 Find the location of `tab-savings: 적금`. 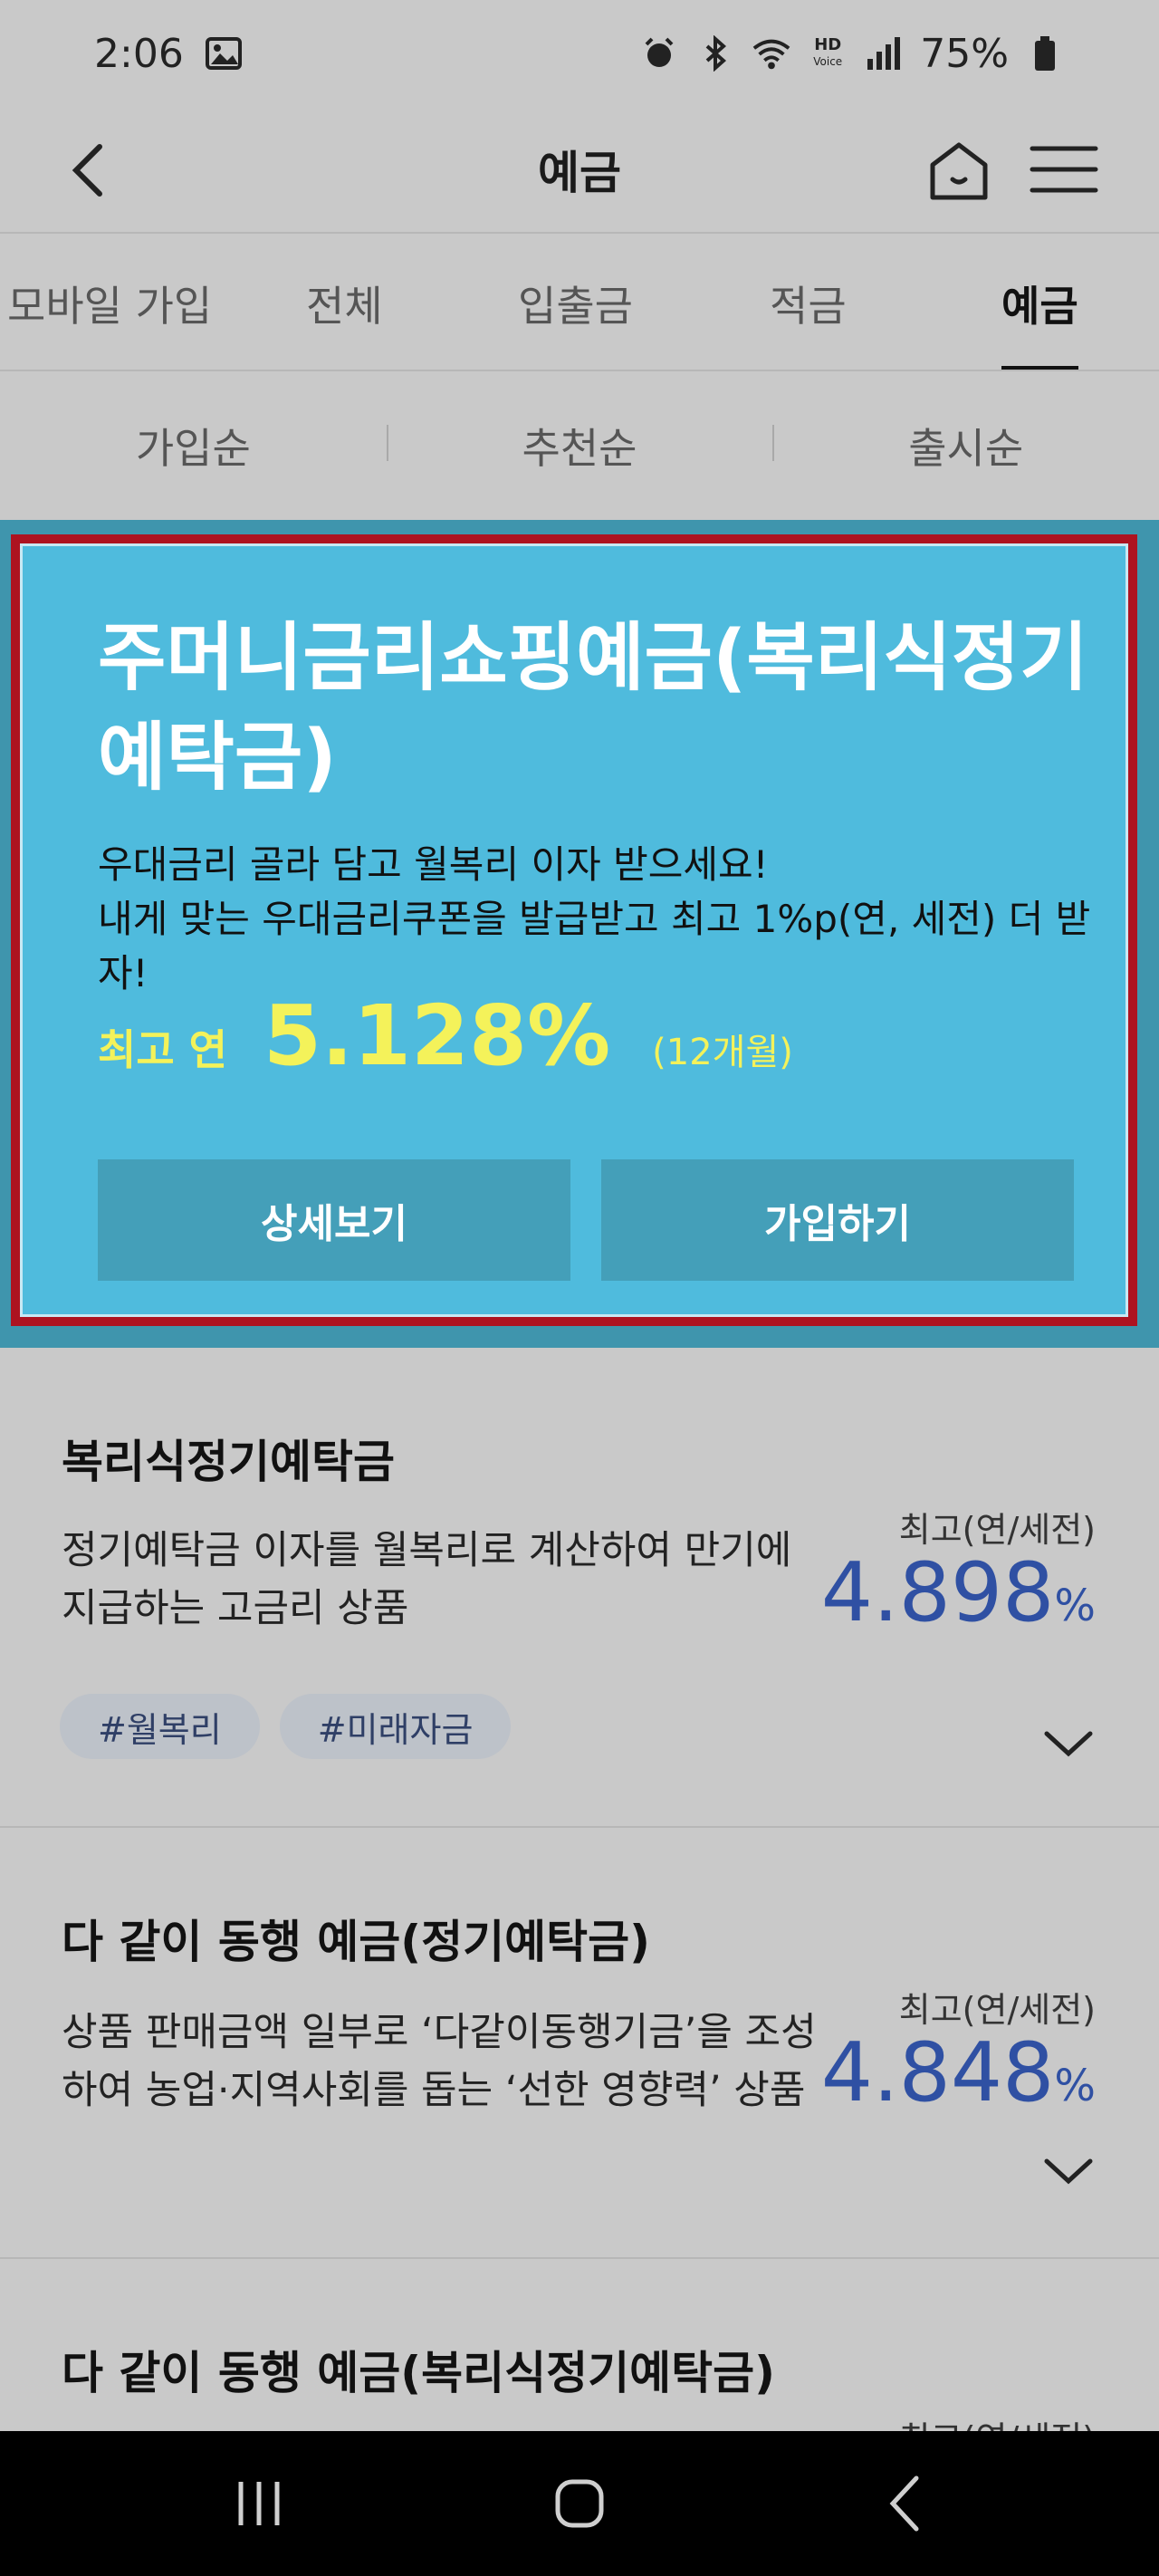

tab-savings: 적금 is located at coordinates (809, 302).